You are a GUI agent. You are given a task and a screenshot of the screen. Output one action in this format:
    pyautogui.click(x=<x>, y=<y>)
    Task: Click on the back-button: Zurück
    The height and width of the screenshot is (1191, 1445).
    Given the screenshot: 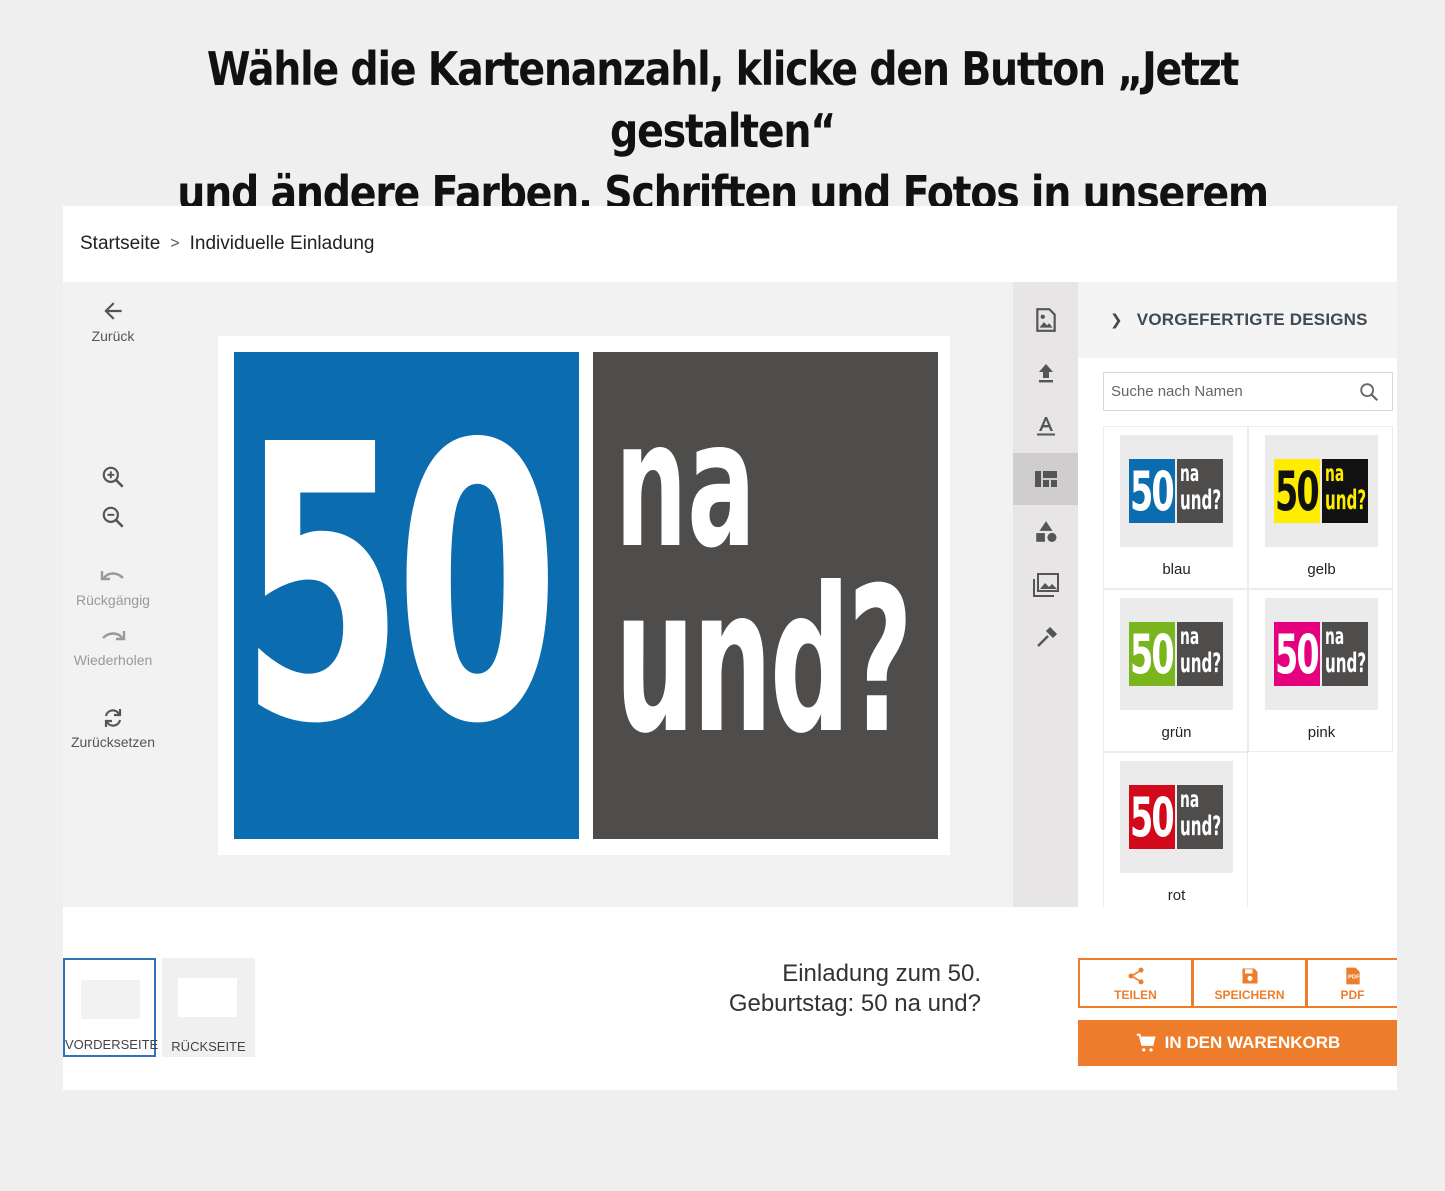 What is the action you would take?
    pyautogui.click(x=113, y=321)
    